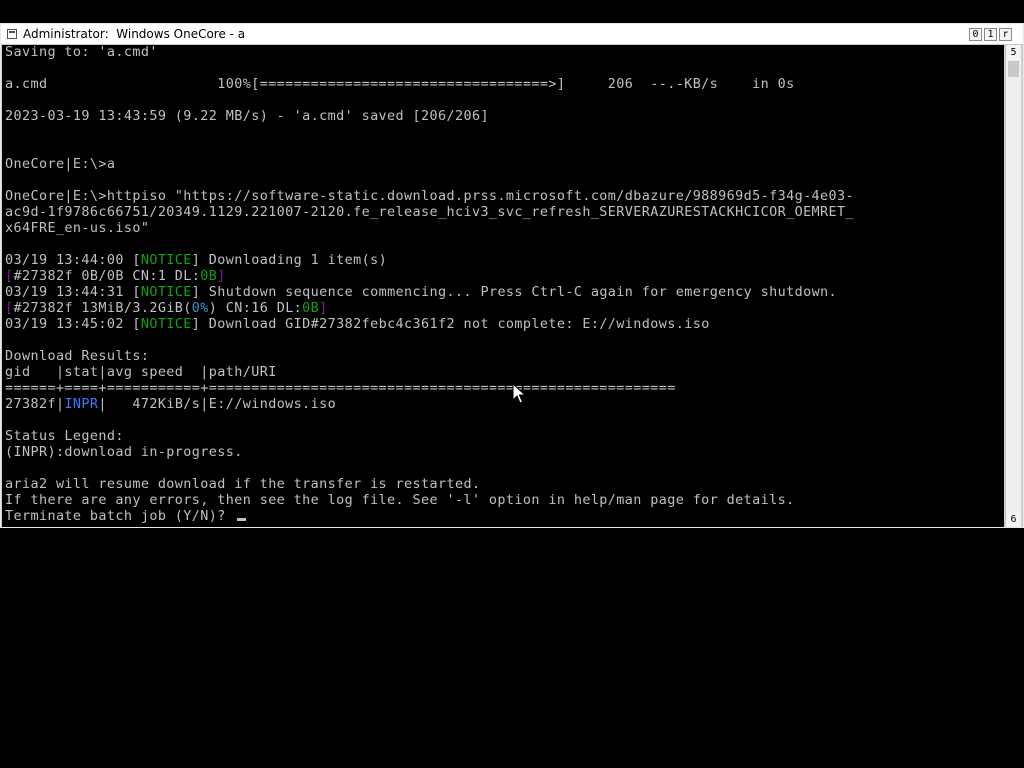 The width and height of the screenshot is (1024, 768). Describe the element at coordinates (12, 34) in the screenshot. I see `console-app-icon` at that location.